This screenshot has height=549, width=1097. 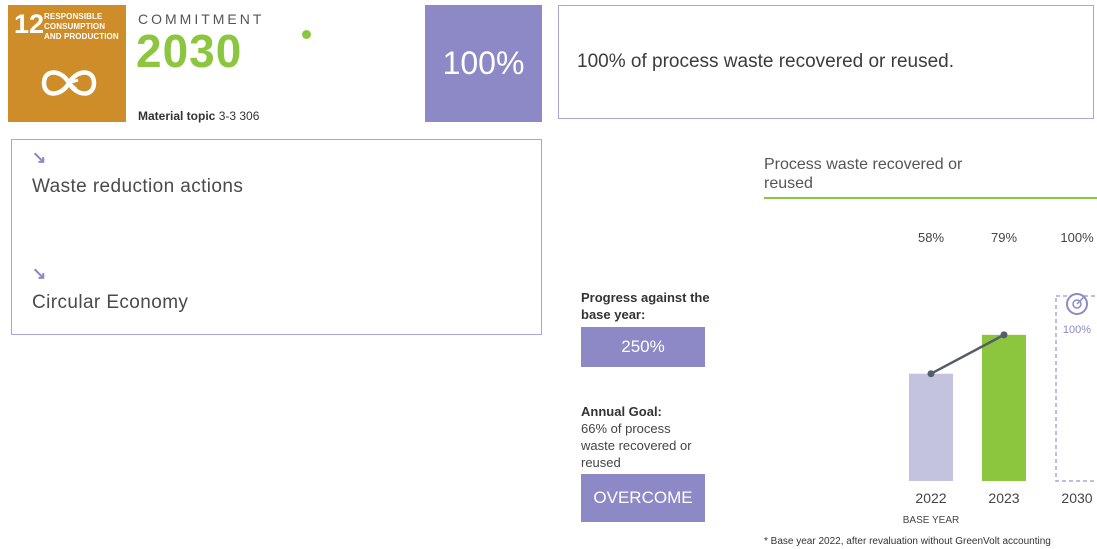 I want to click on category-label-2030: 2030, so click(x=1076, y=498).